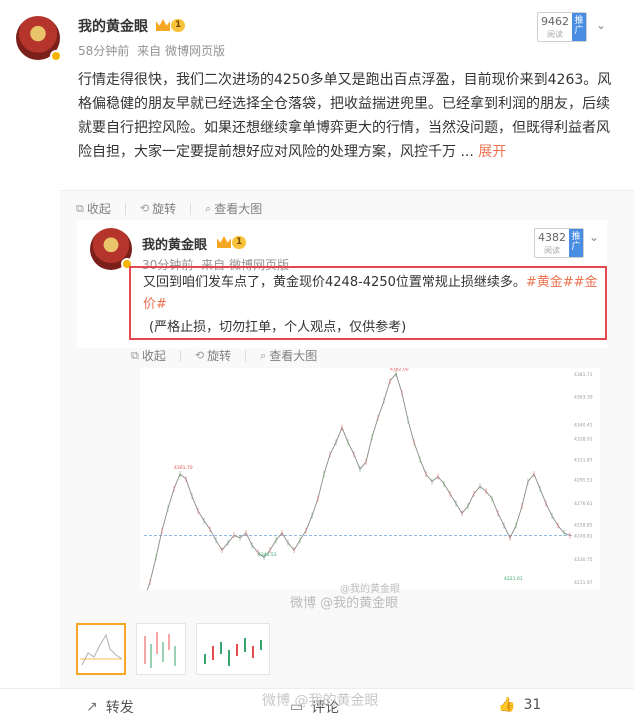 The height and width of the screenshot is (714, 634). I want to click on price-annotation: 4301.70, so click(183, 468).